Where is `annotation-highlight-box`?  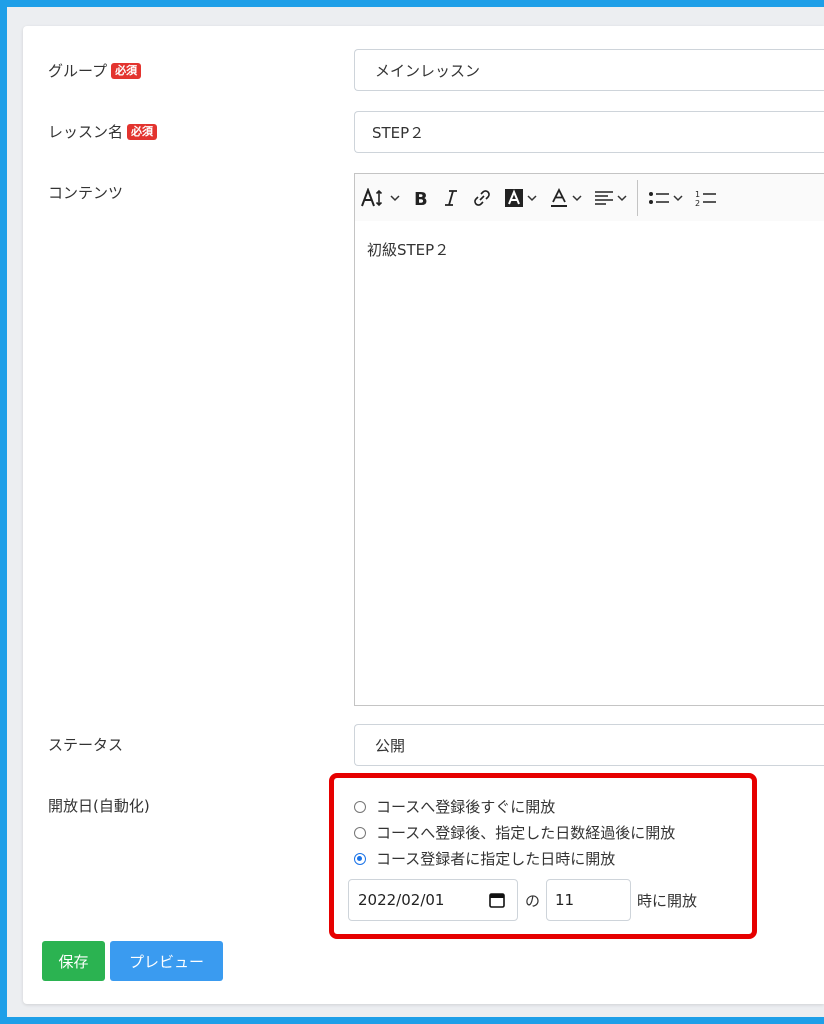
annotation-highlight-box is located at coordinates (543, 856).